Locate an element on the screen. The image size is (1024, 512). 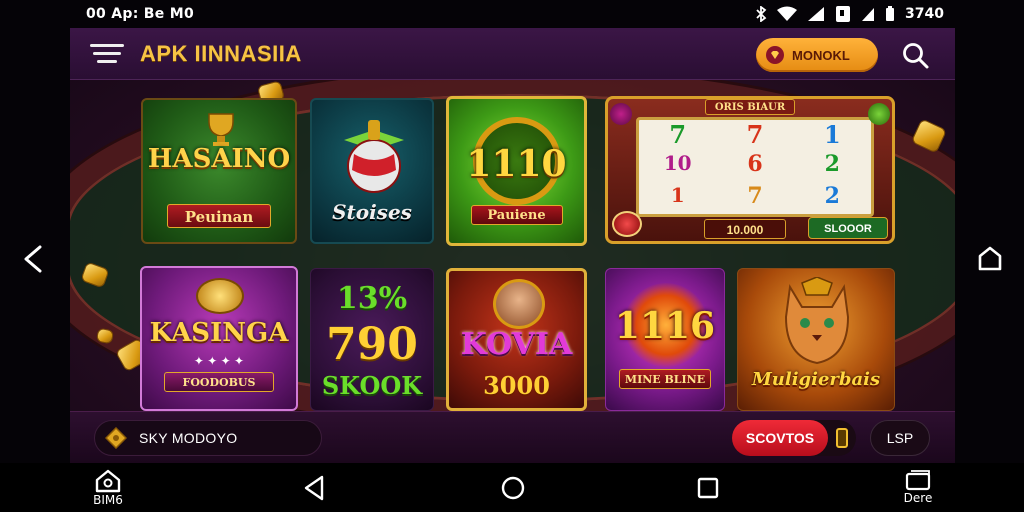
reel-symbol: 6 is located at coordinates (755, 164).